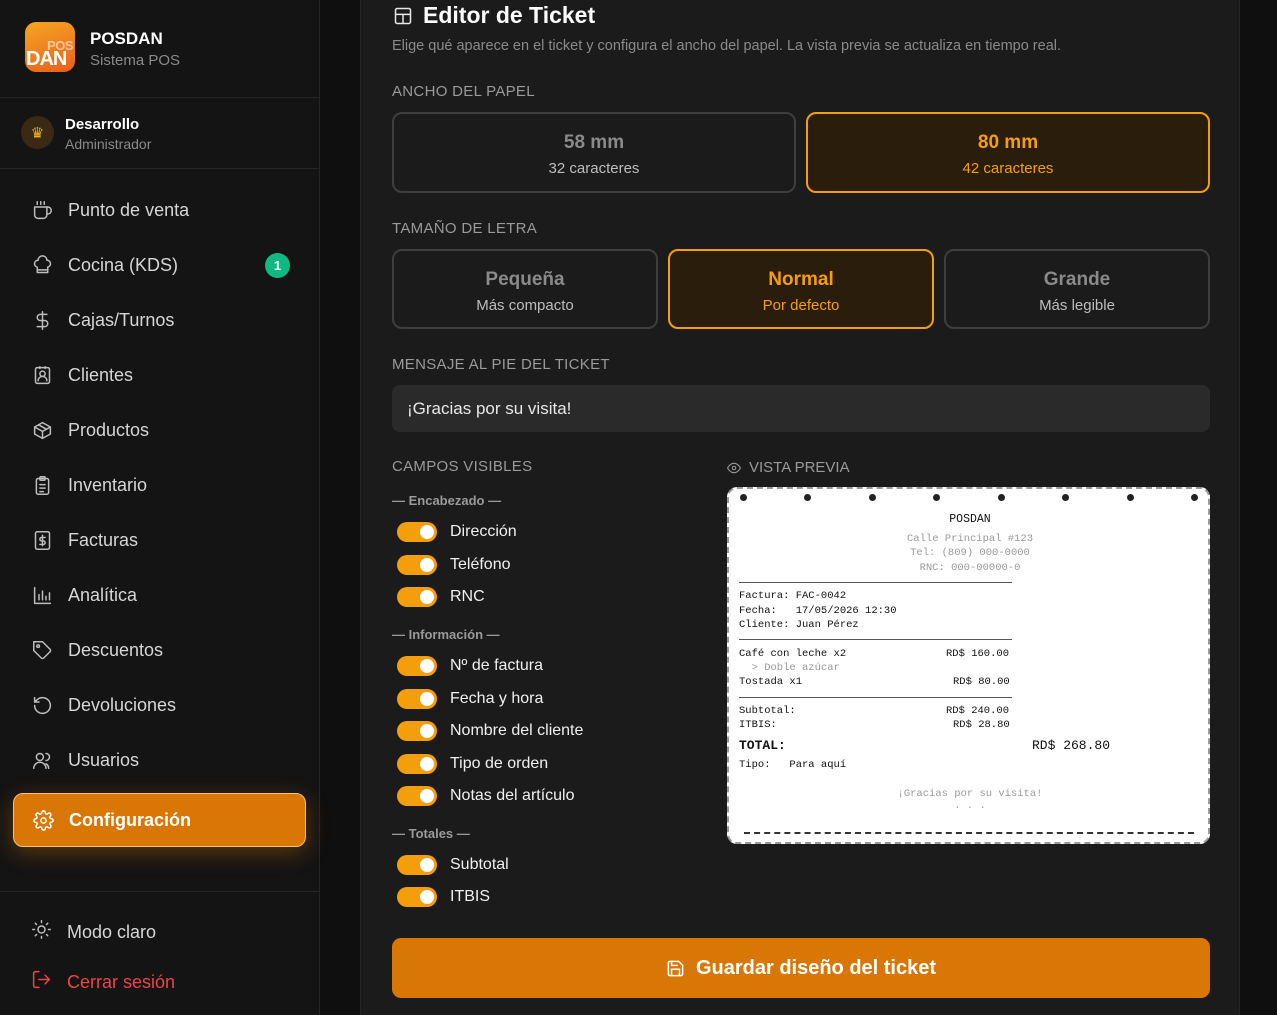 Image resolution: width=1277 pixels, height=1015 pixels. I want to click on subtotal-toggle, so click(417, 865).